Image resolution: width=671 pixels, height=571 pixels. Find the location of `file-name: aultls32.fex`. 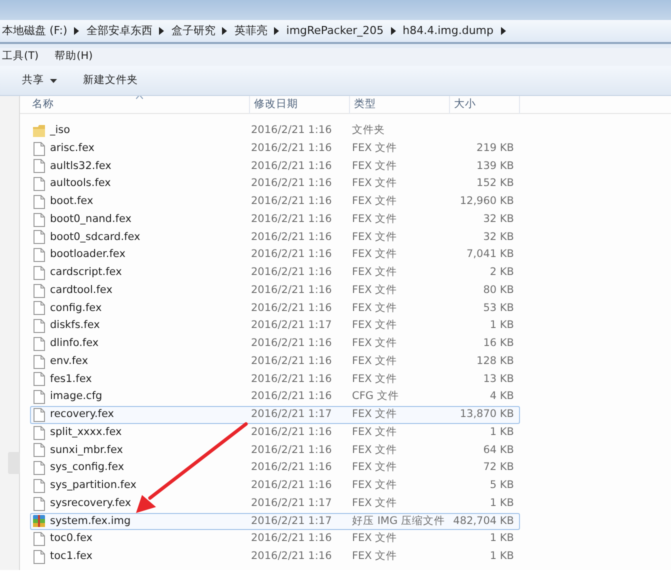

file-name: aultls32.fex is located at coordinates (81, 166).